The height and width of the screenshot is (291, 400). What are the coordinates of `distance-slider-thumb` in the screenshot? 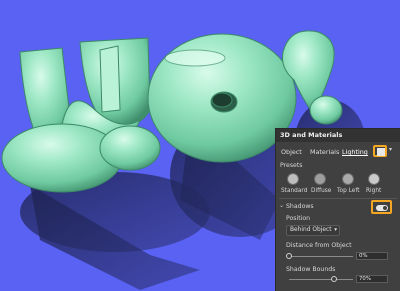 It's located at (289, 256).